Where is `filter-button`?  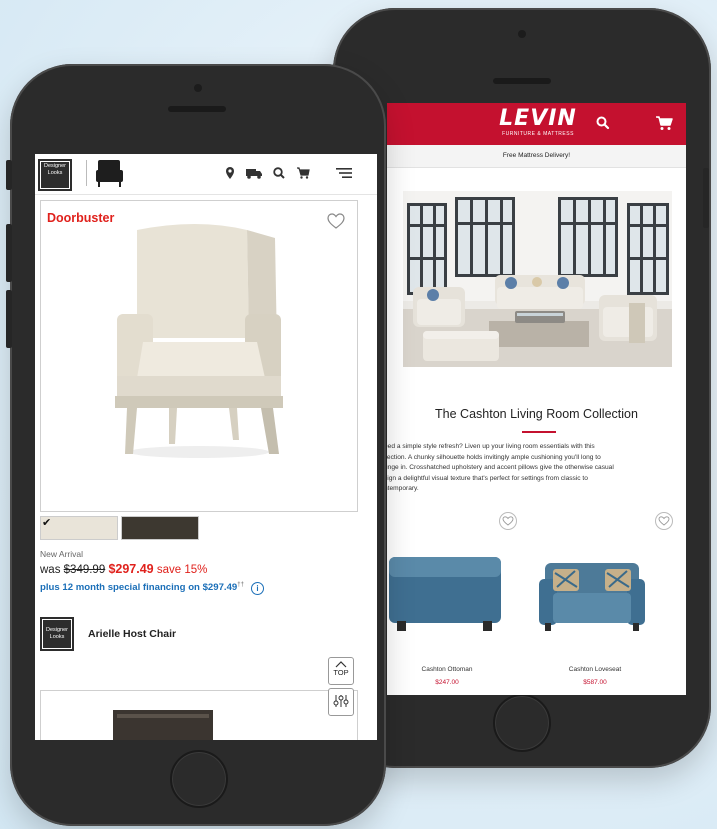 filter-button is located at coordinates (341, 702).